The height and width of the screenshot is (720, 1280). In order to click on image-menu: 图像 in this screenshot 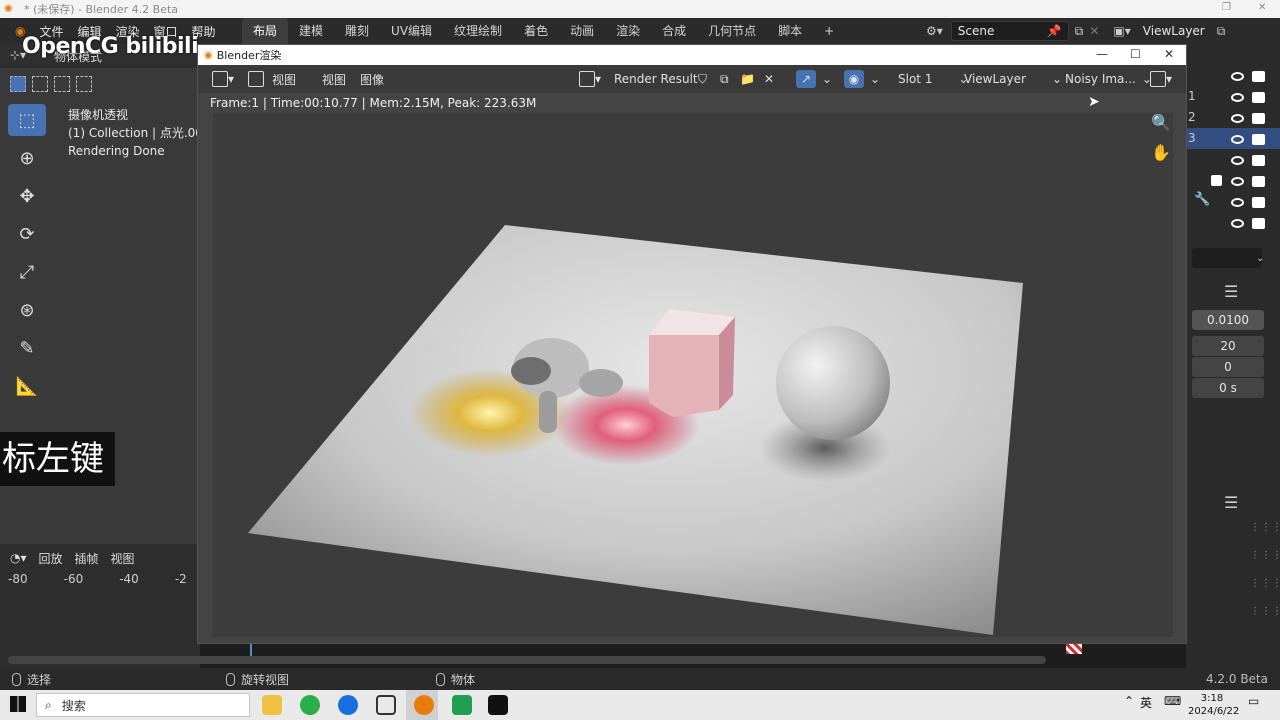, I will do `click(372, 79)`.